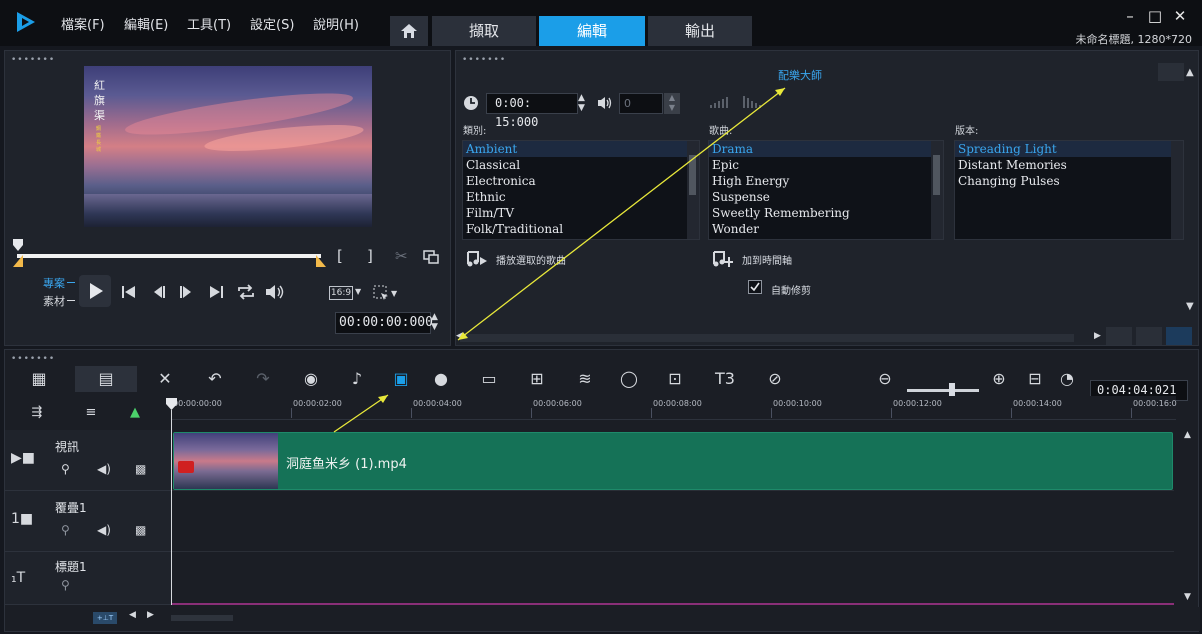 The width and height of the screenshot is (1202, 634). What do you see at coordinates (140, 530) in the screenshot?
I see `ripple-edit-icon: ▩` at bounding box center [140, 530].